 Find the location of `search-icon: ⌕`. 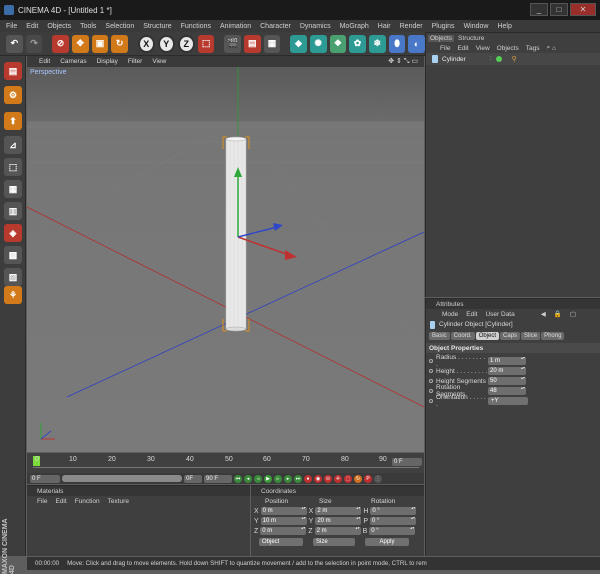

search-icon: ⌕ is located at coordinates (548, 48).